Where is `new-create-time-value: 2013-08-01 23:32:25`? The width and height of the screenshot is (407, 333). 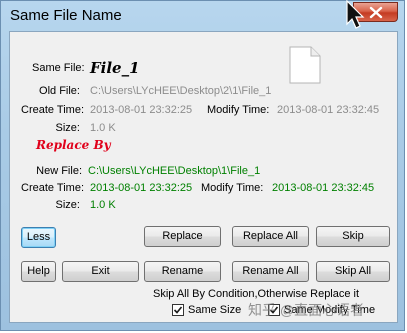
new-create-time-value: 2013-08-01 23:32:25 is located at coordinates (141, 188).